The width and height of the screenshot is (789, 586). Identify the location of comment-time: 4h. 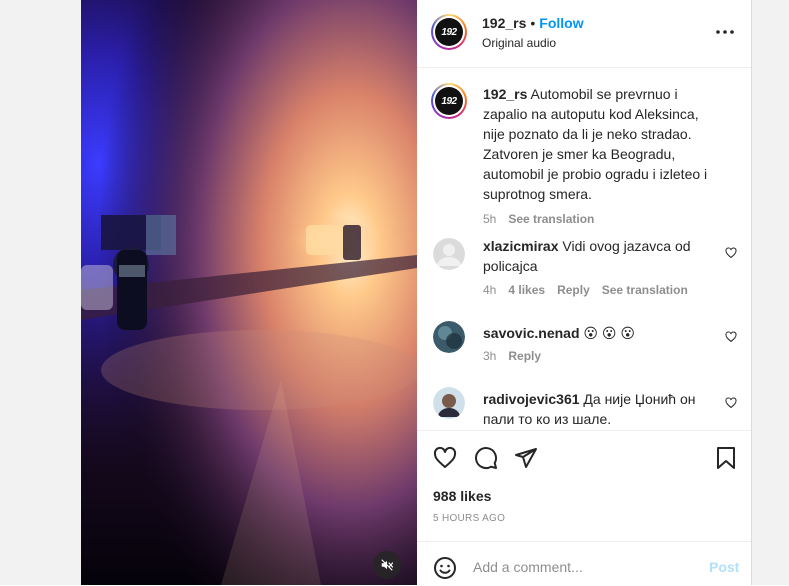
(489, 290).